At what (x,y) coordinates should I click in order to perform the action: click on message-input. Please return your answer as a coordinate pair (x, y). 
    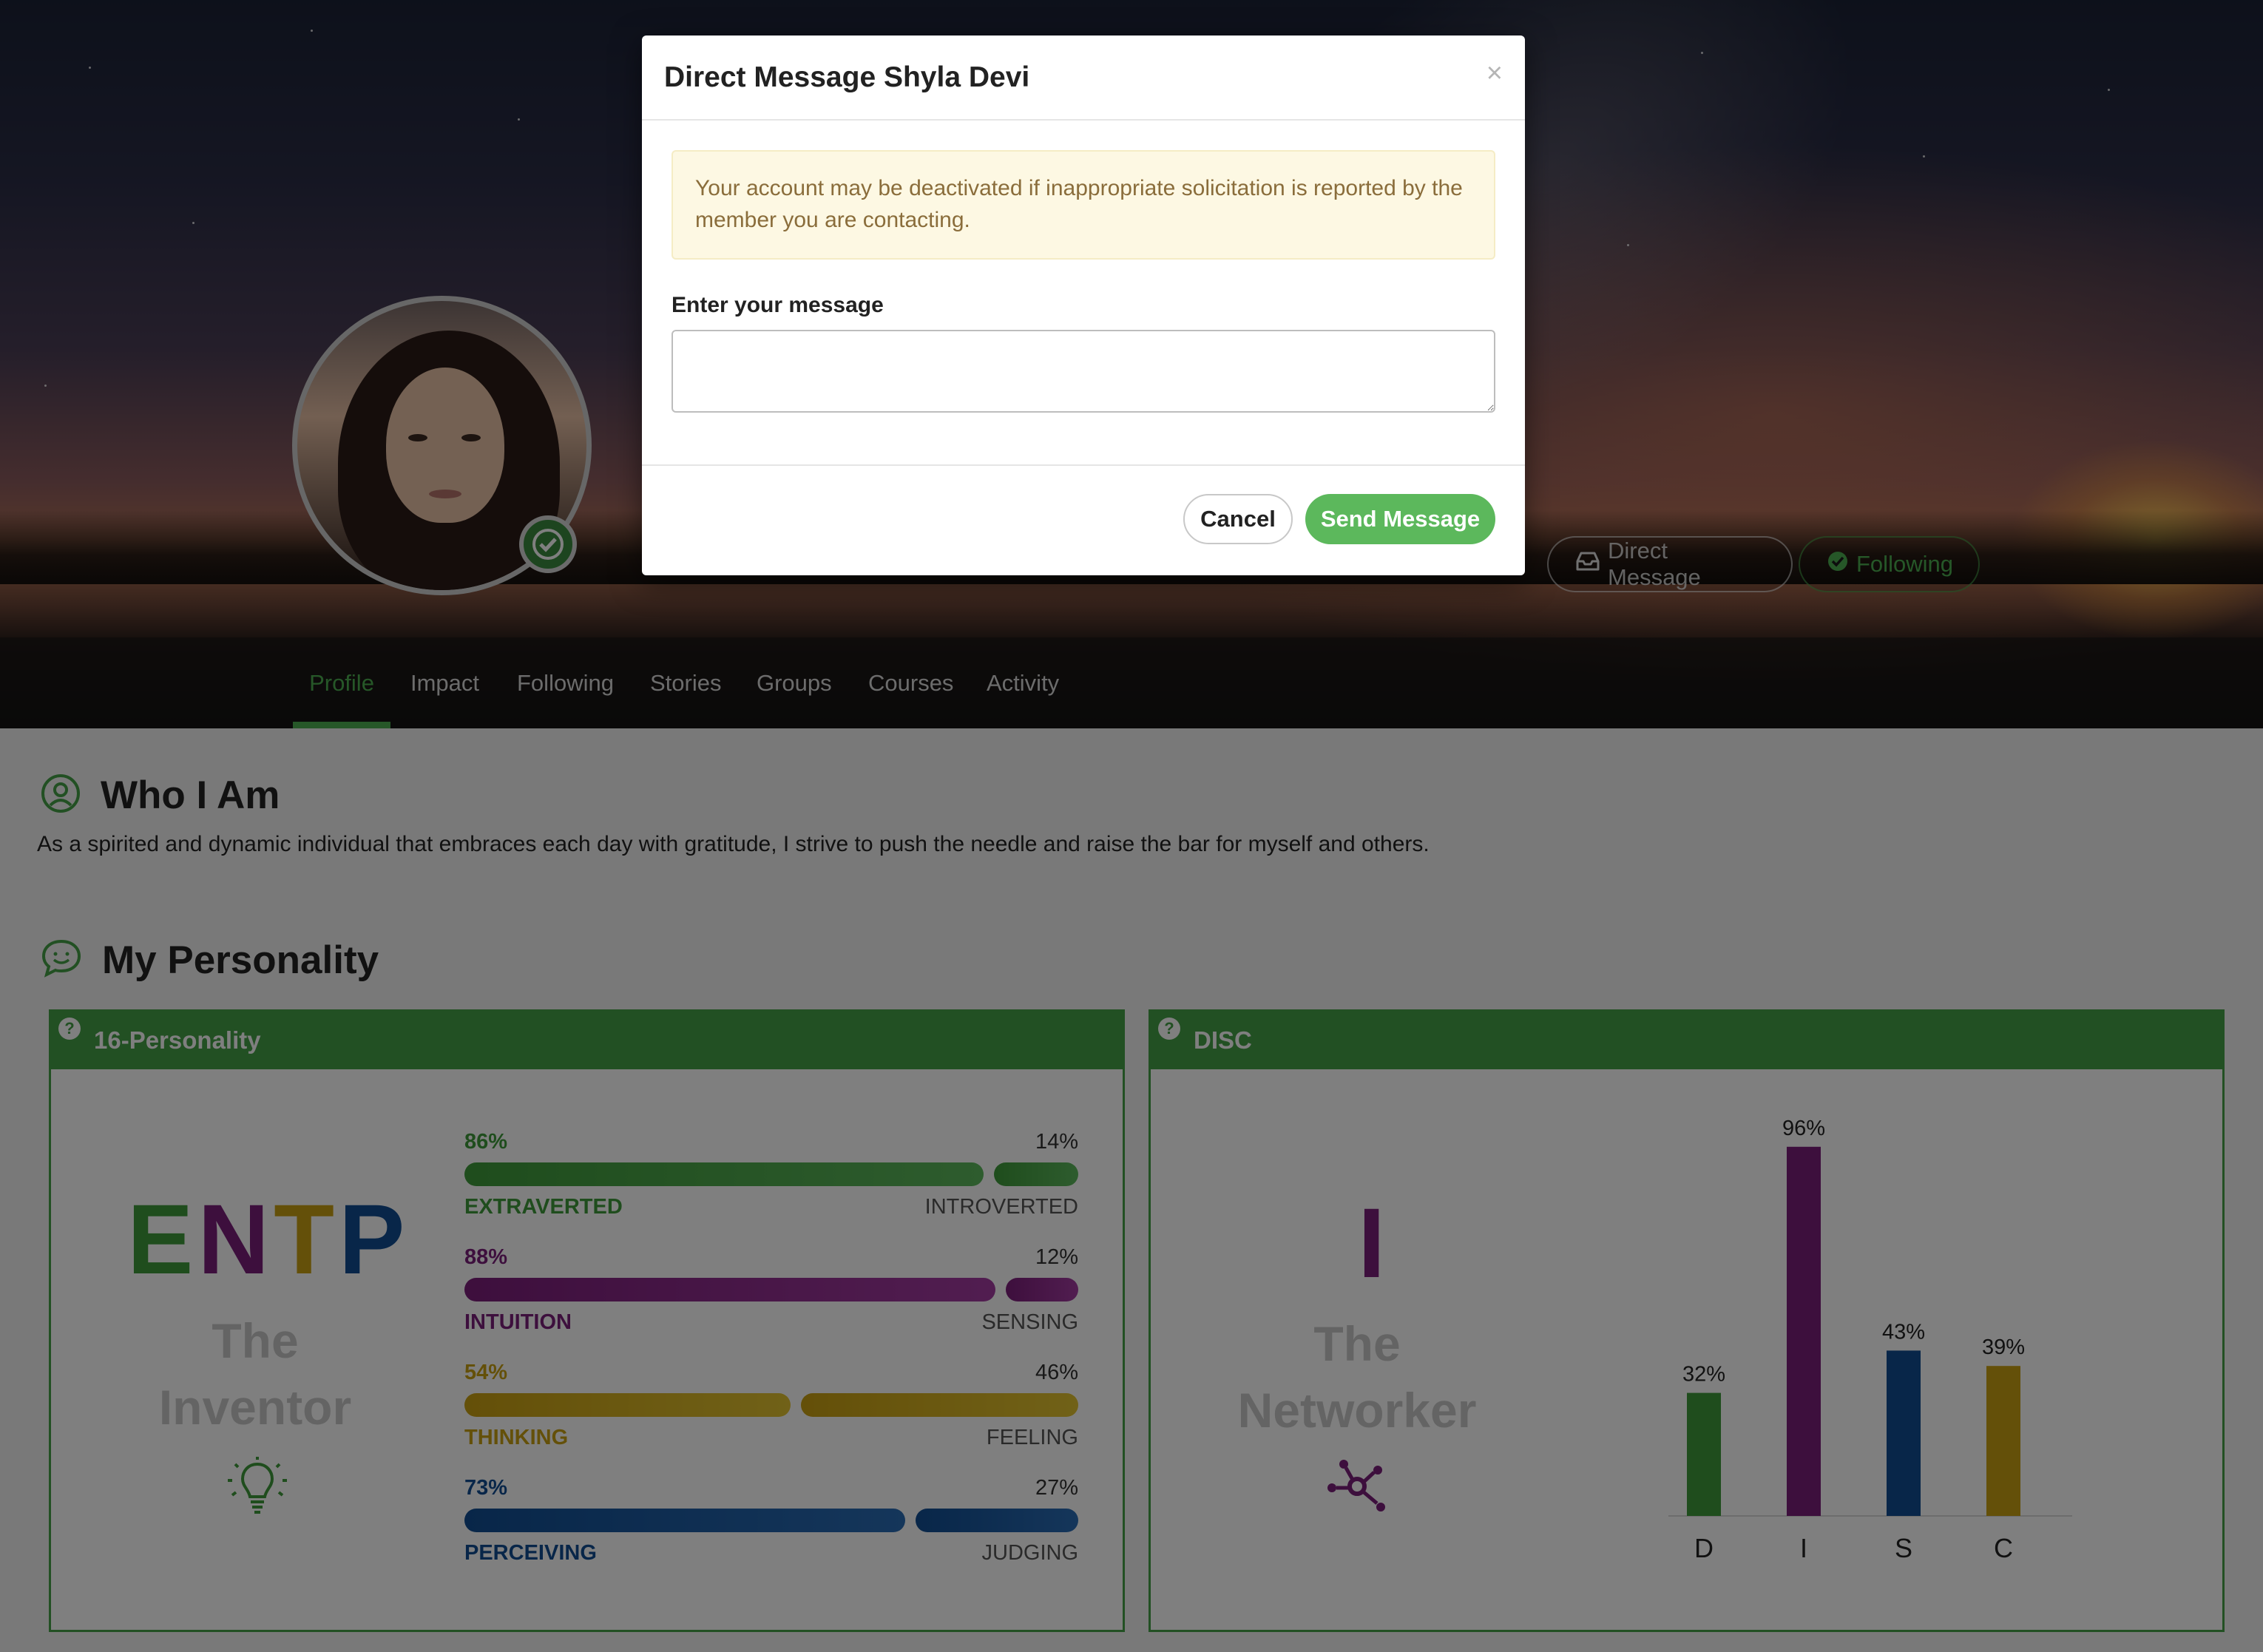
    Looking at the image, I should click on (1083, 371).